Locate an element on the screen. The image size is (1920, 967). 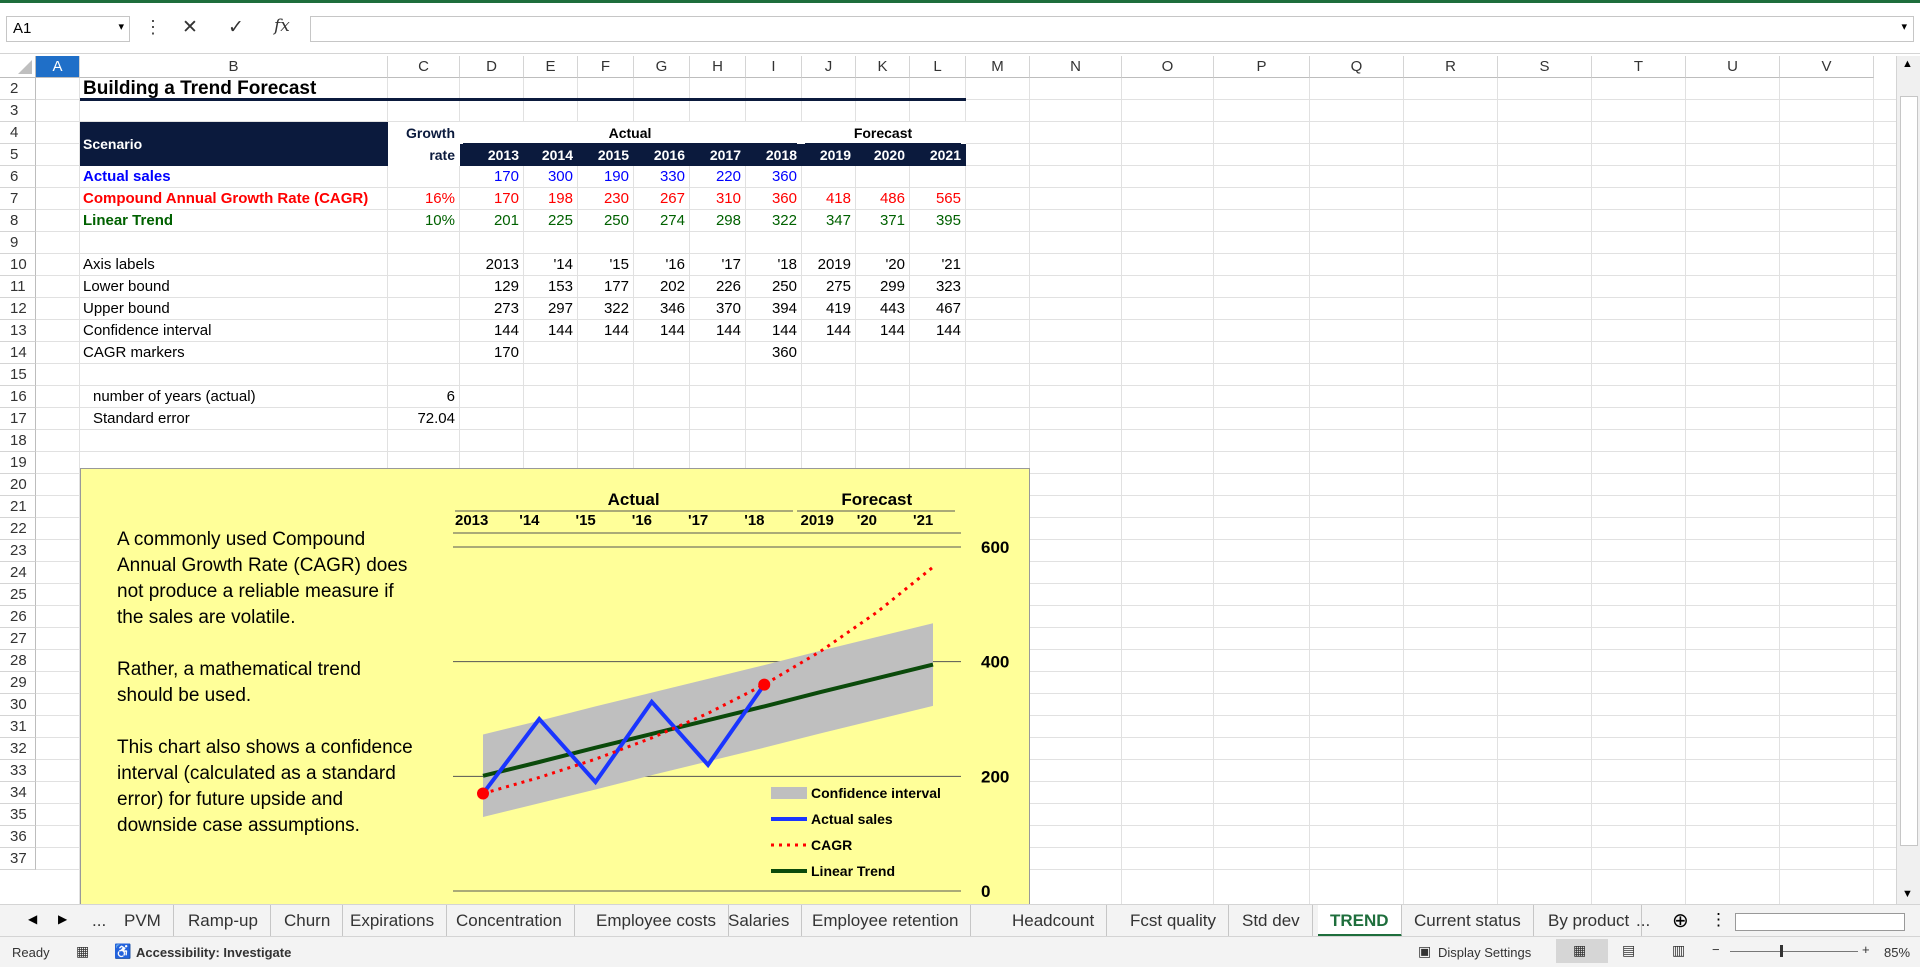
linear-label: Linear Trend is located at coordinates (233, 221).